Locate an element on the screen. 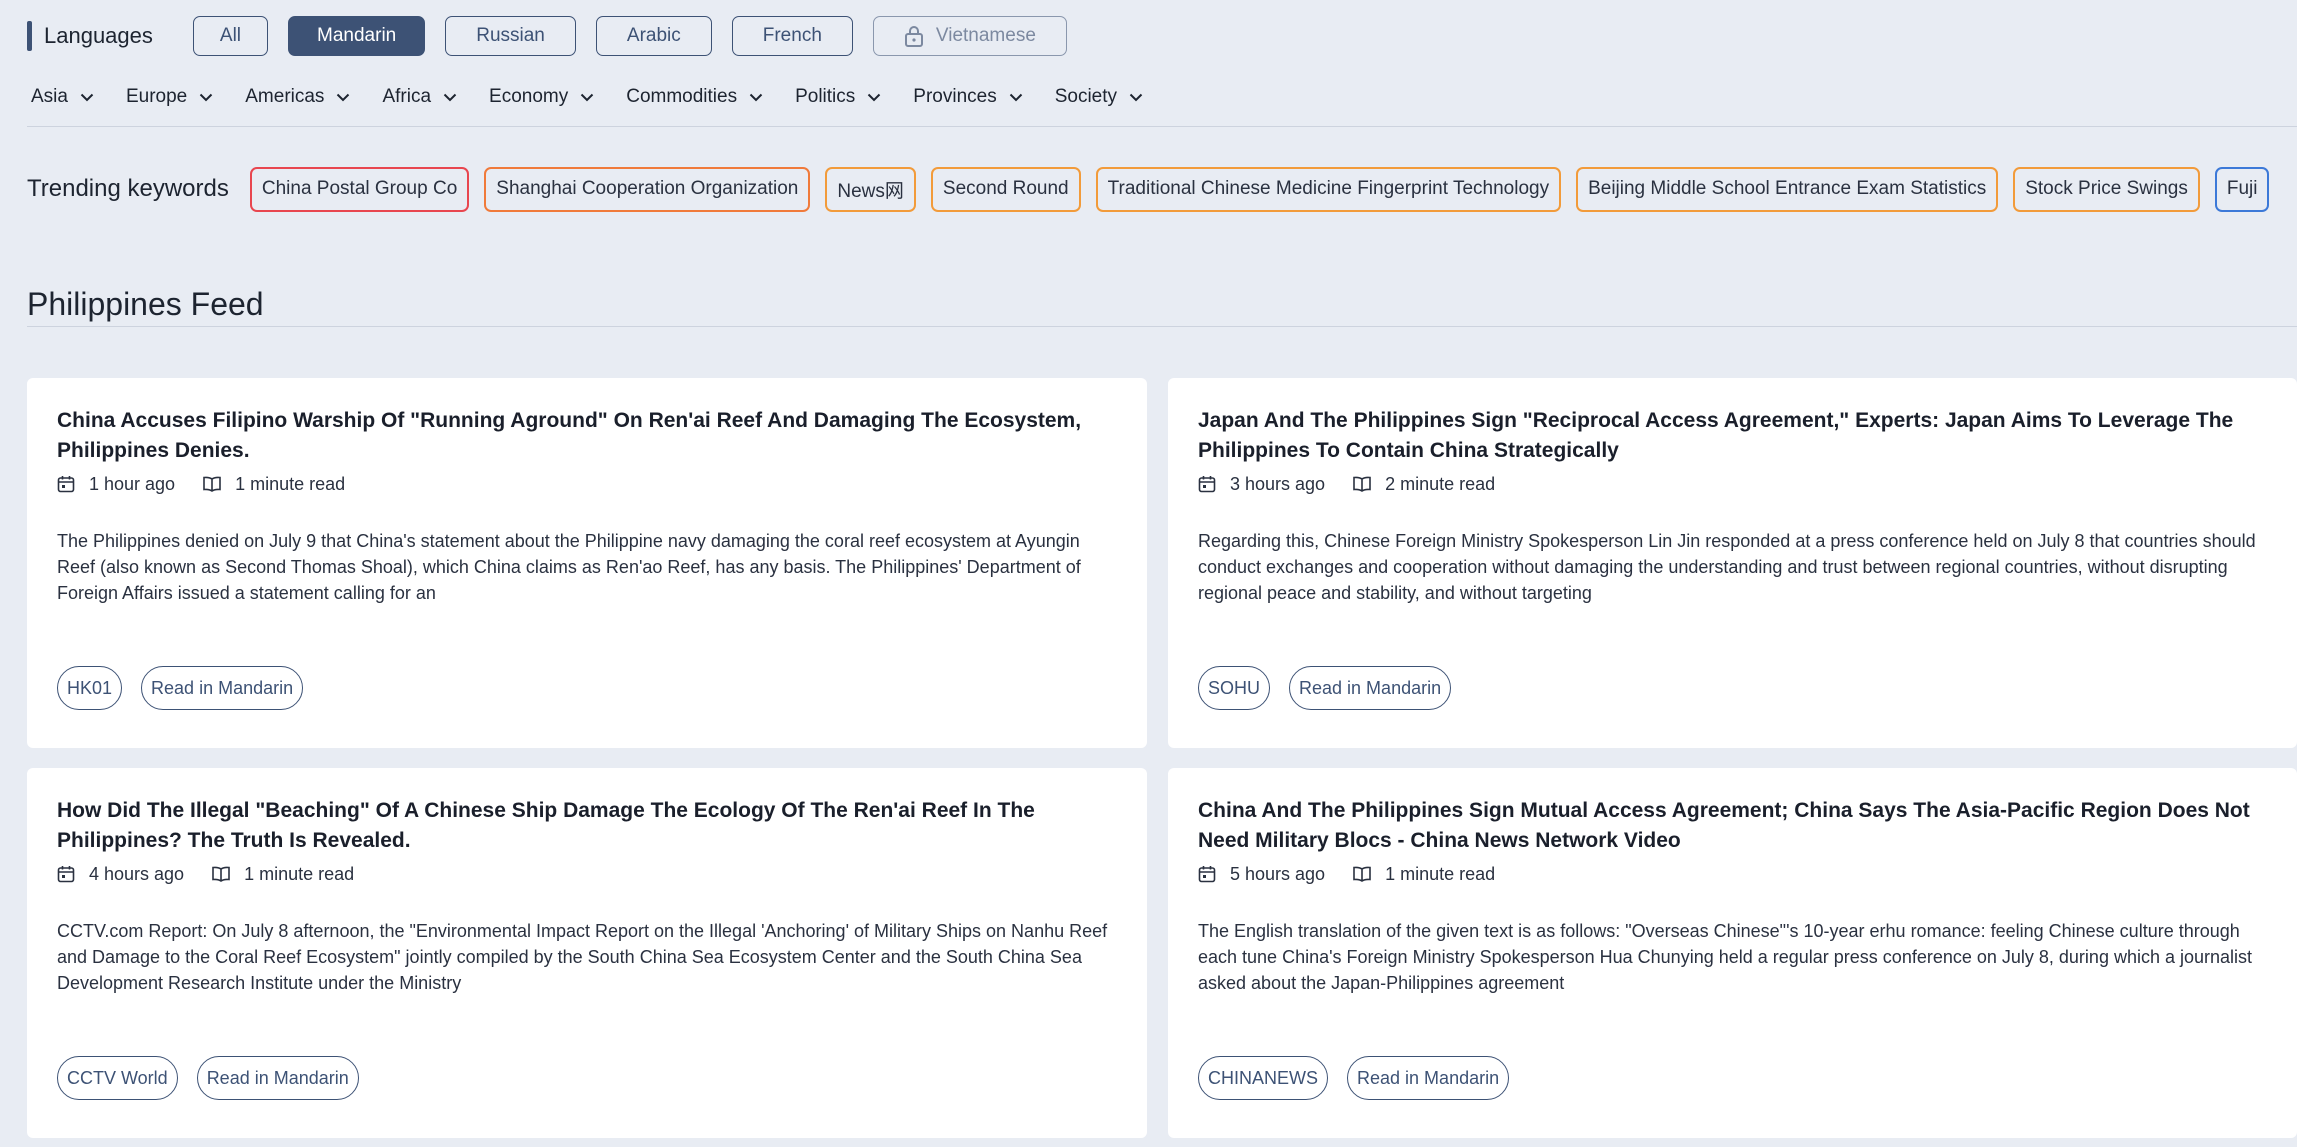 The height and width of the screenshot is (1147, 2297). source-tag: CCTV World is located at coordinates (117, 1078).